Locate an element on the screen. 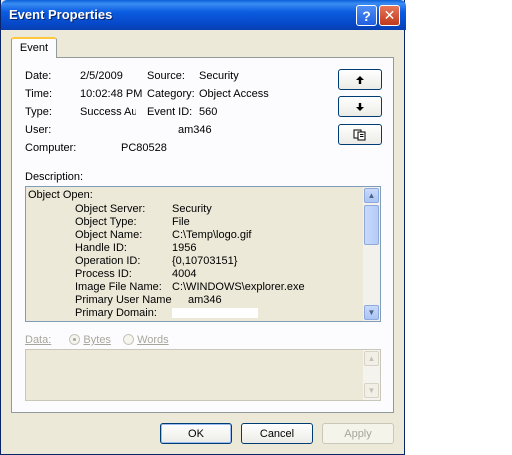 The height and width of the screenshot is (455, 512). description-heading: Object Open: is located at coordinates (60, 195).